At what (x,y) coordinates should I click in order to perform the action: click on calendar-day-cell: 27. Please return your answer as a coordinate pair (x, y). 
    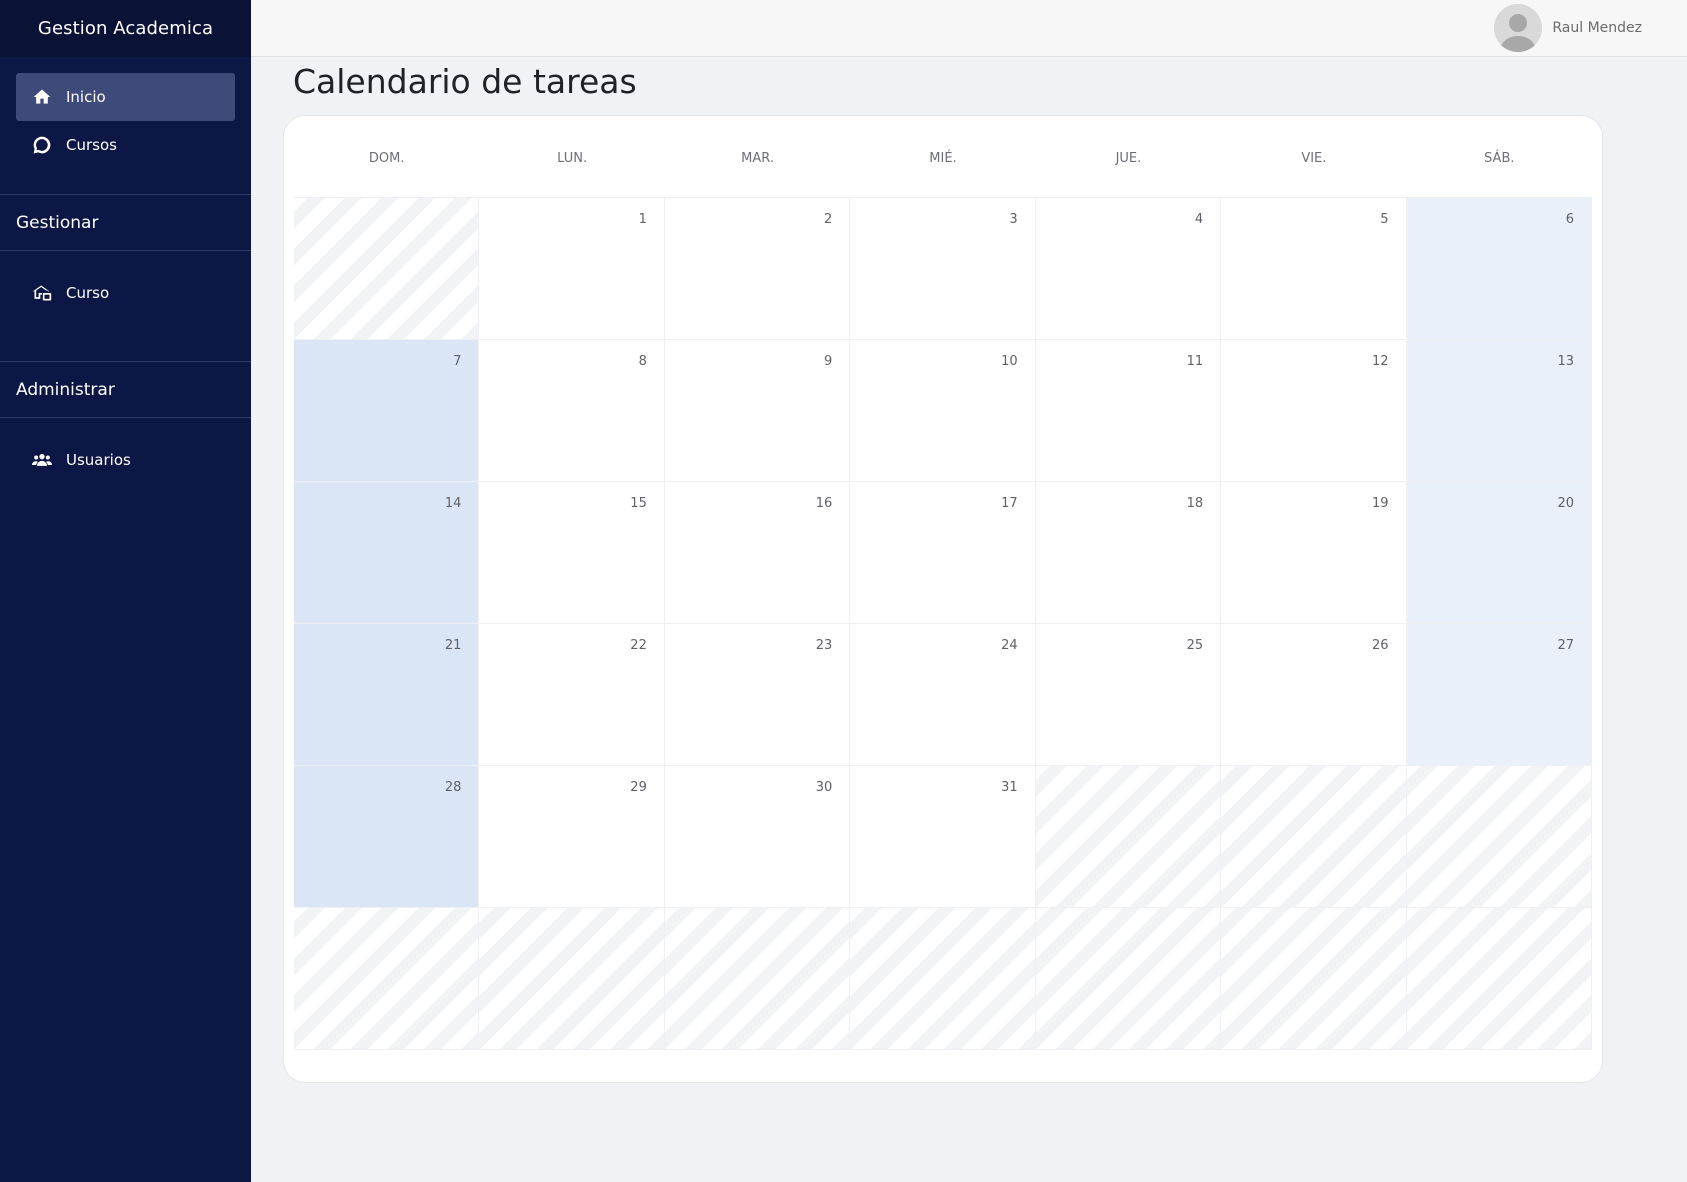
    Looking at the image, I should click on (1499, 695).